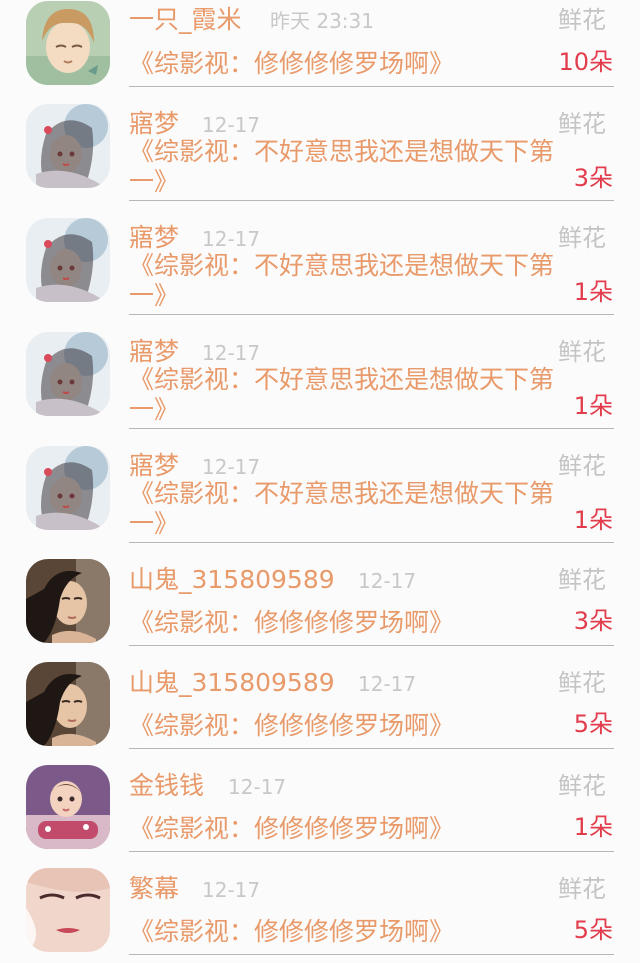 Image resolution: width=640 pixels, height=963 pixels. What do you see at coordinates (320, 800) in the screenshot?
I see `list-item: 金钱钱 12-17 鲜花 《综影视：修修修修罗场啊》 1朵` at bounding box center [320, 800].